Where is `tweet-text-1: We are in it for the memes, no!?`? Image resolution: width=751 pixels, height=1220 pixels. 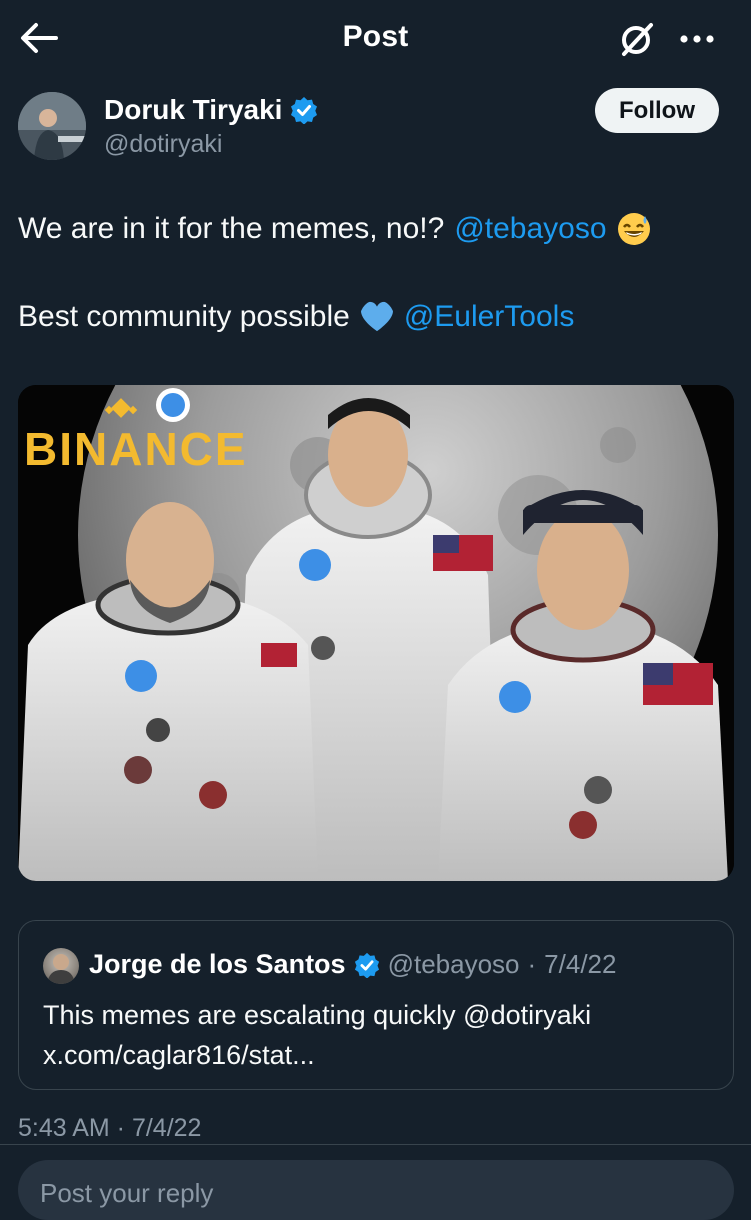 tweet-text-1: We are in it for the memes, no!? is located at coordinates (231, 228).